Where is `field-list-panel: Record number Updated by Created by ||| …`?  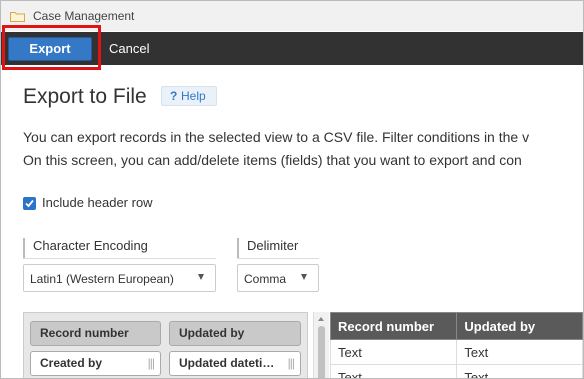 field-list-panel: Record number Updated by Created by ||| … is located at coordinates (165, 345).